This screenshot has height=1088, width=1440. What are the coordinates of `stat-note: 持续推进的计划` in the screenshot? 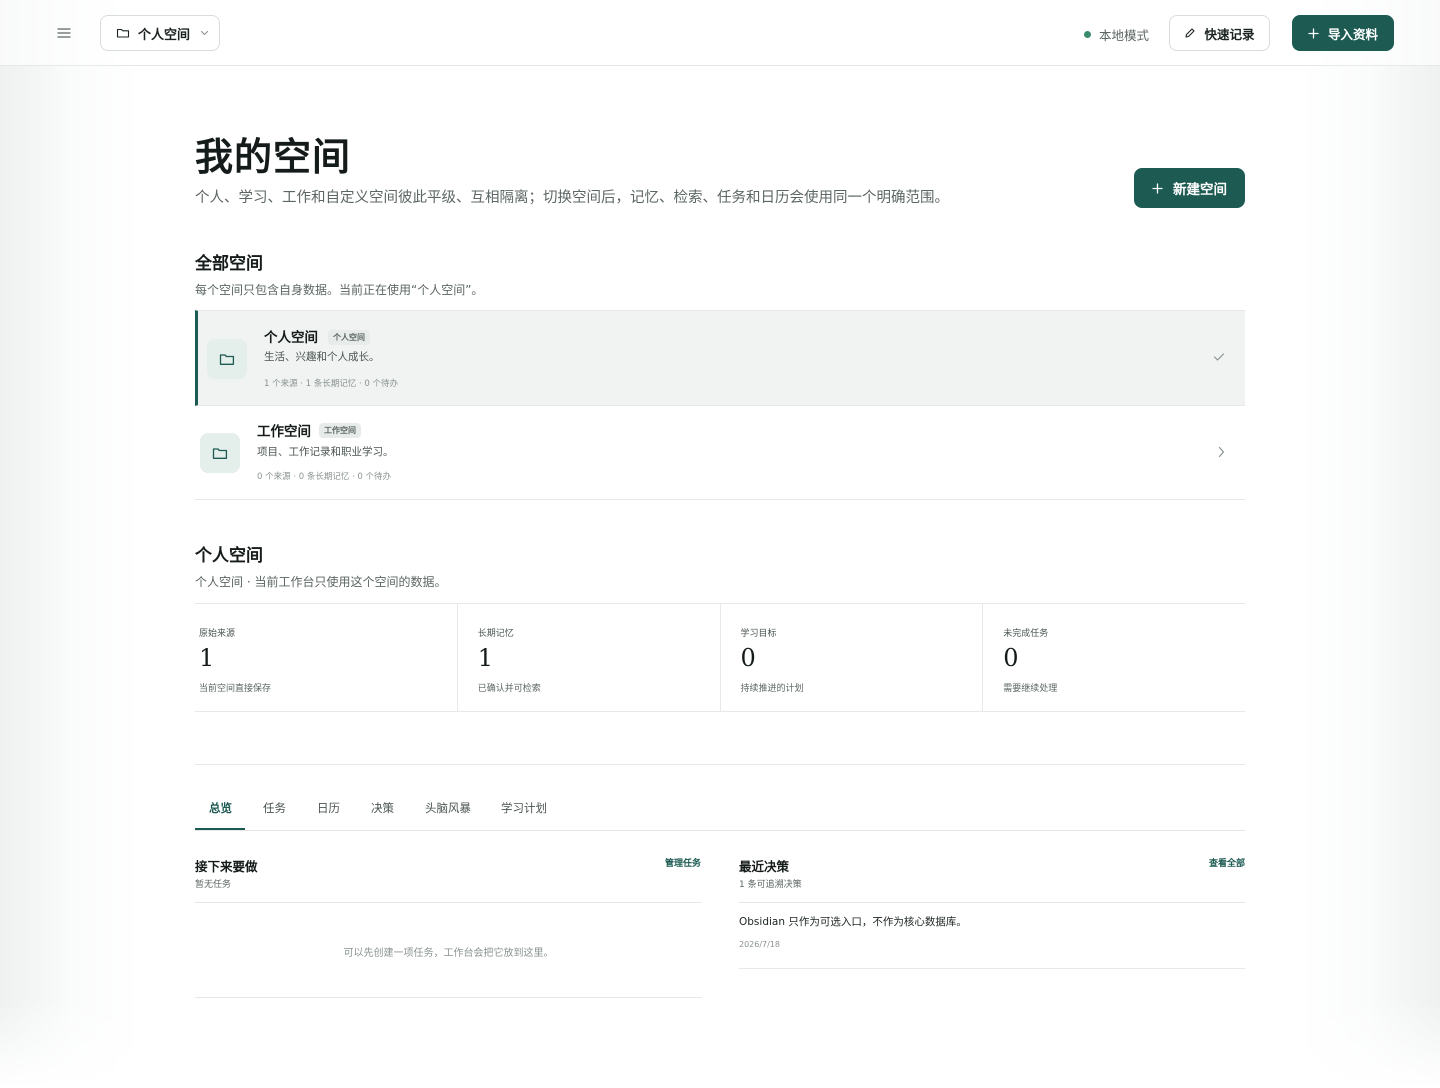 It's located at (772, 689).